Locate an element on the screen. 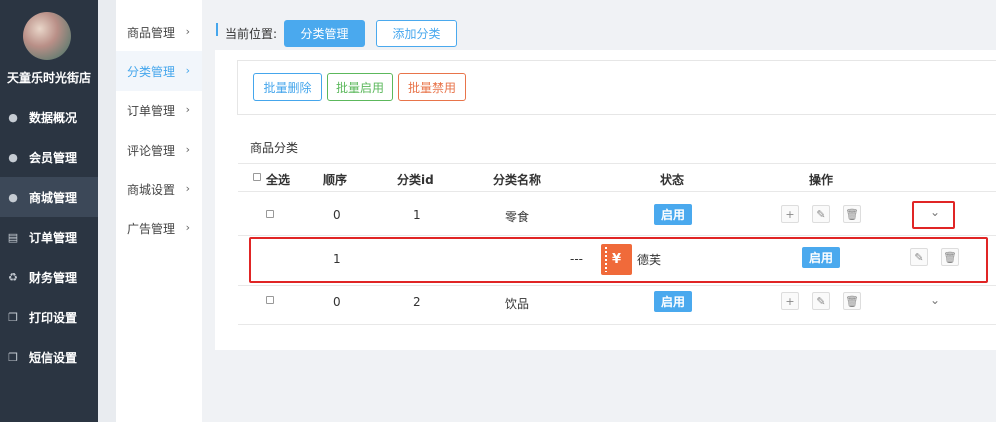 The width and height of the screenshot is (996, 422). bulk-disable-button: 批量禁用 is located at coordinates (432, 87).